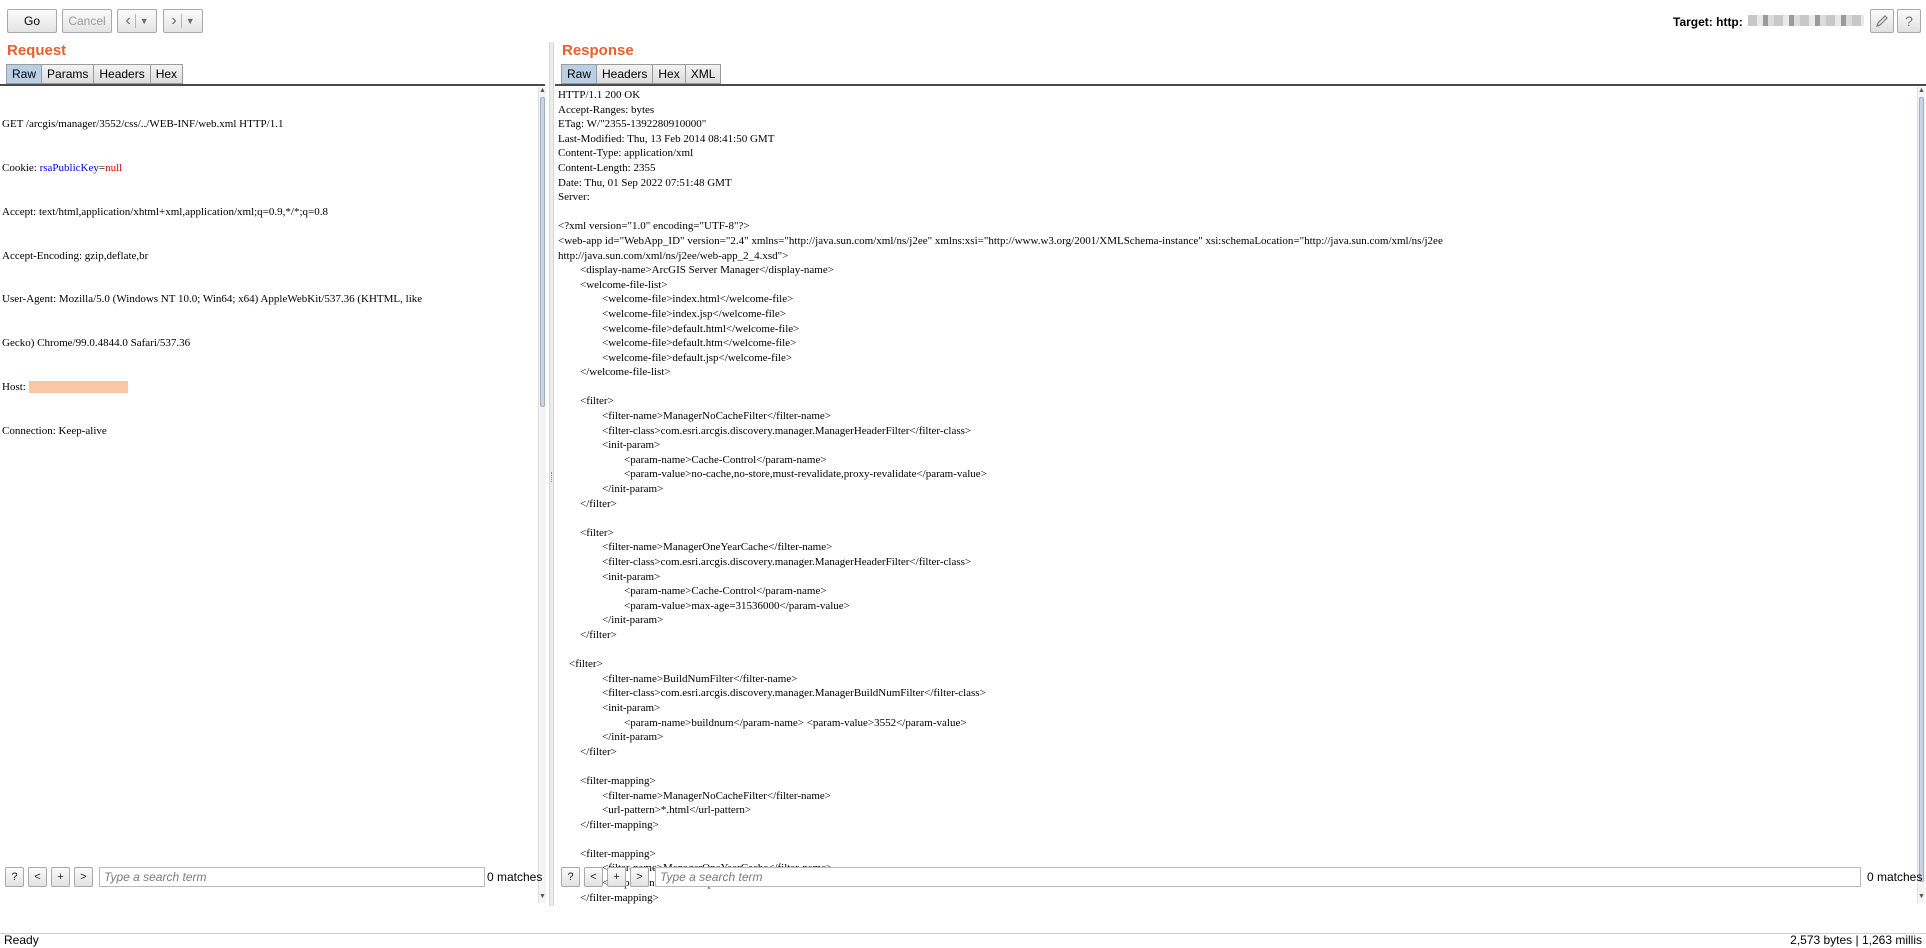 The image size is (1926, 948). I want to click on cancel-button: Cancel, so click(87, 21).